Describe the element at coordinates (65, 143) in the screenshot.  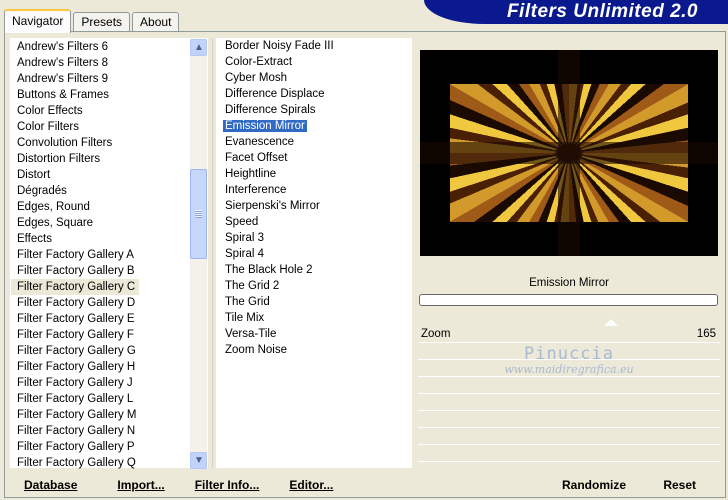
I see `category-item-label: Convolution Filters` at that location.